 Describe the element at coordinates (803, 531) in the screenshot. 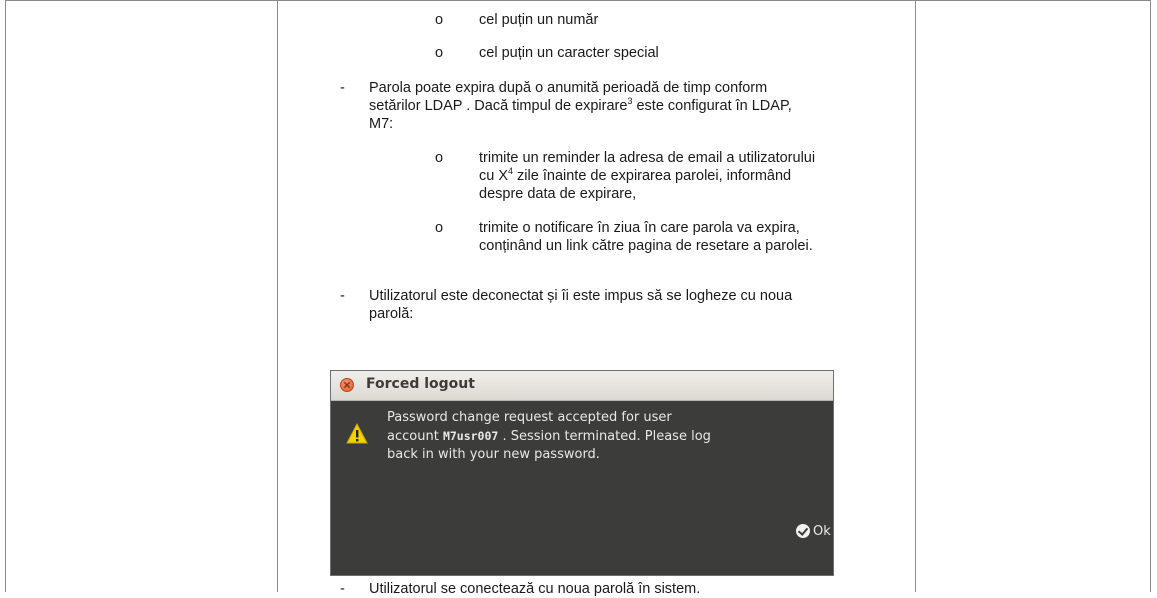

I see `checkmark-icon` at that location.